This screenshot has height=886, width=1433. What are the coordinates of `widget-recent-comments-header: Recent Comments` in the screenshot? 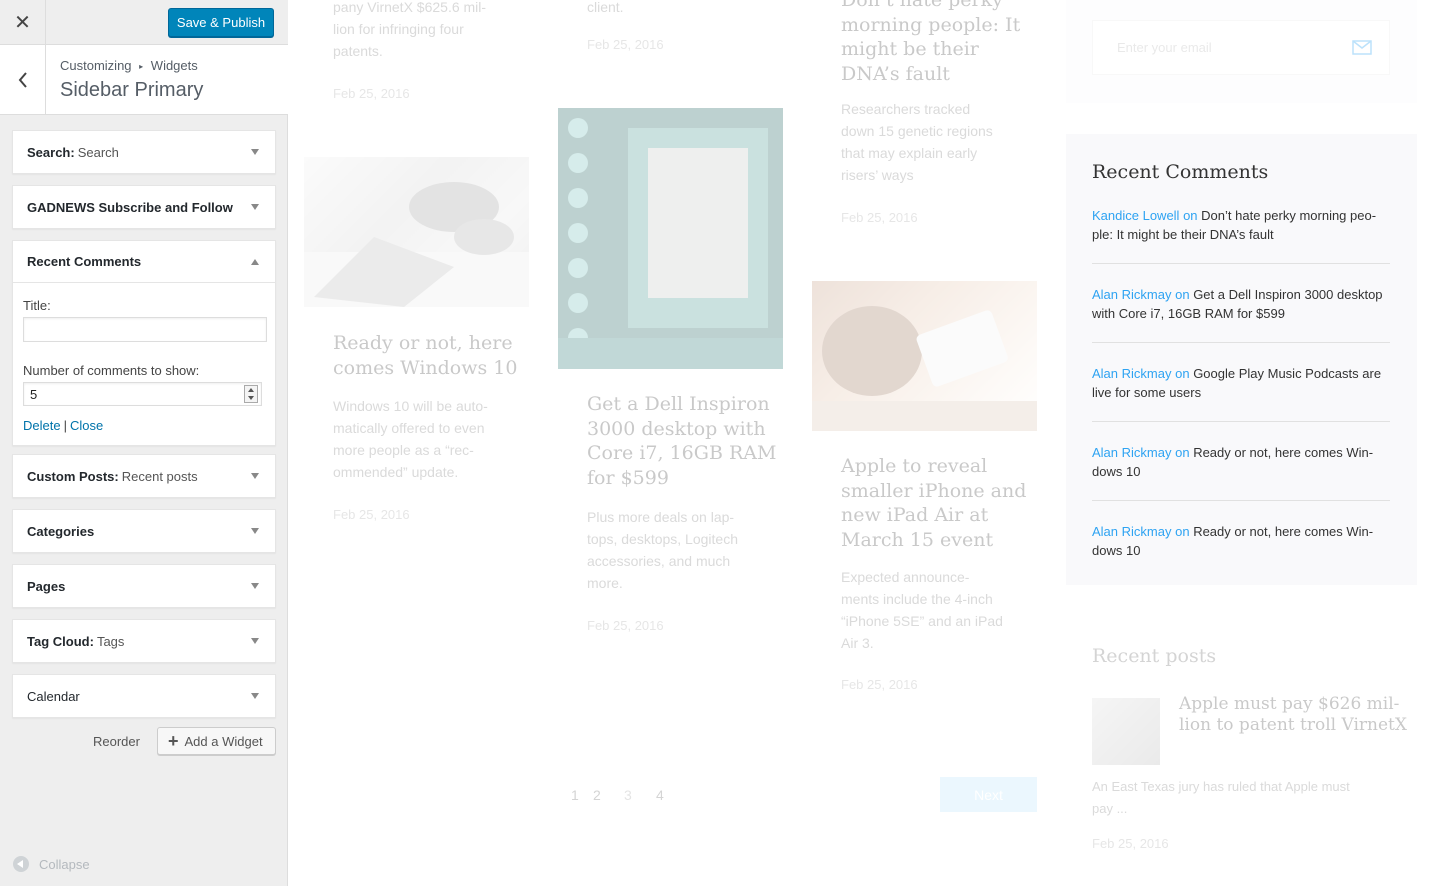 It's located at (144, 262).